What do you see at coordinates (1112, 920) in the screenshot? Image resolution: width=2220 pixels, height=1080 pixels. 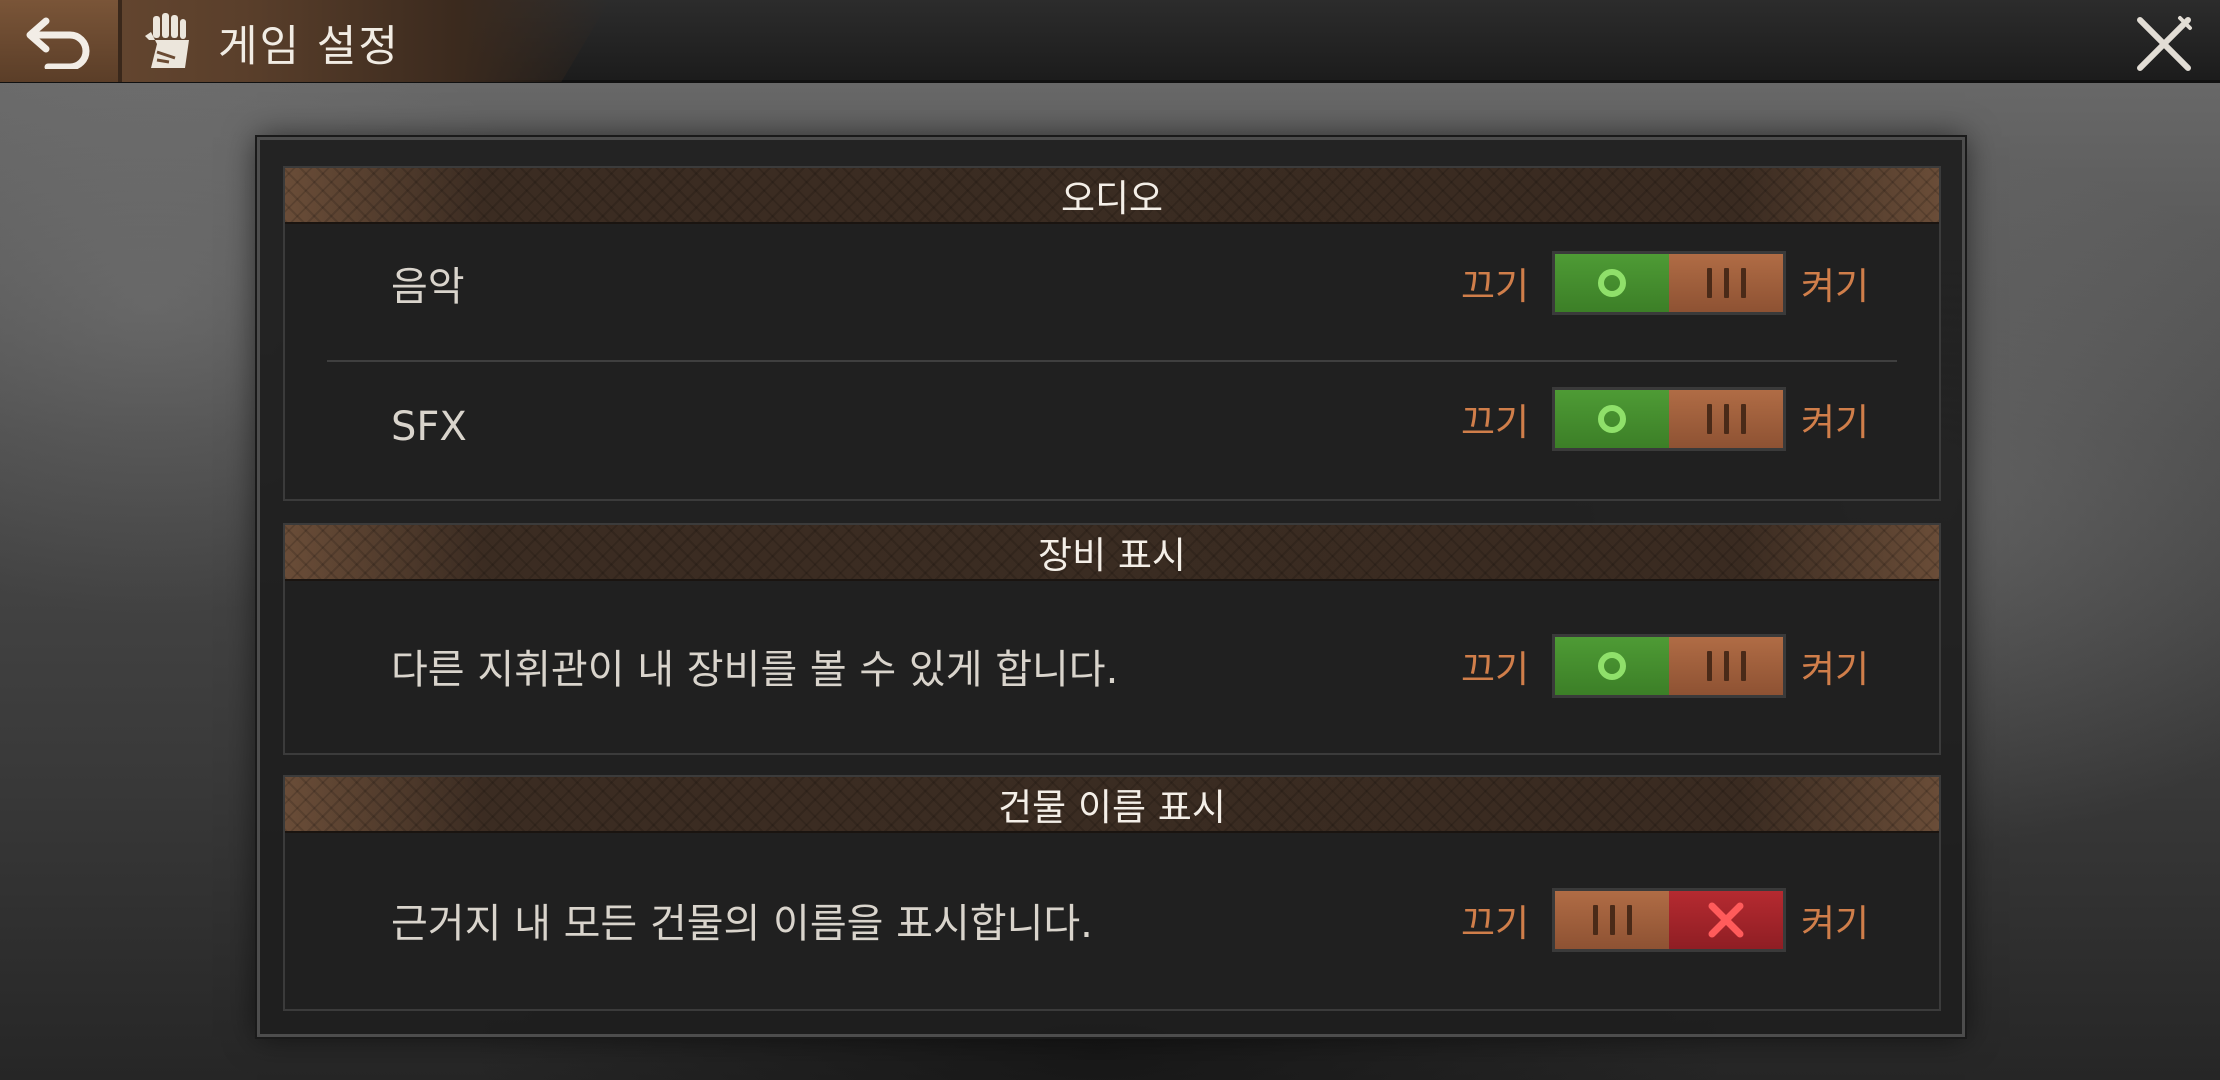 I see `setting-row-building-names: 근거지 내 모든 건물의 이름을 표시합니다. 끄기 켜기` at bounding box center [1112, 920].